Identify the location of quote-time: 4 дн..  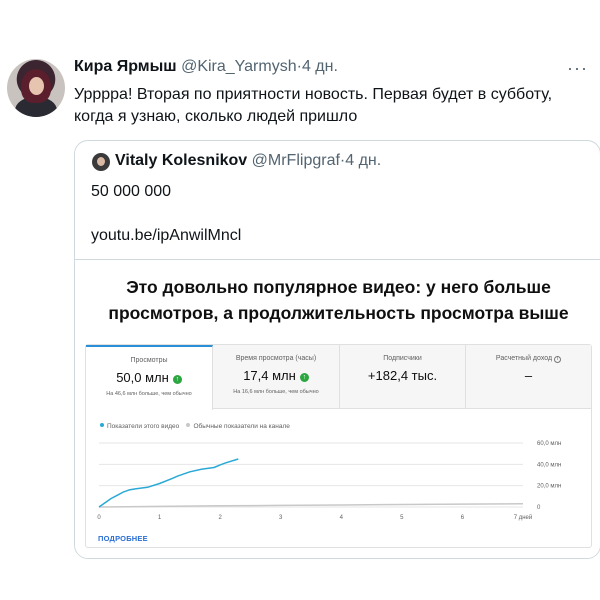
(363, 160).